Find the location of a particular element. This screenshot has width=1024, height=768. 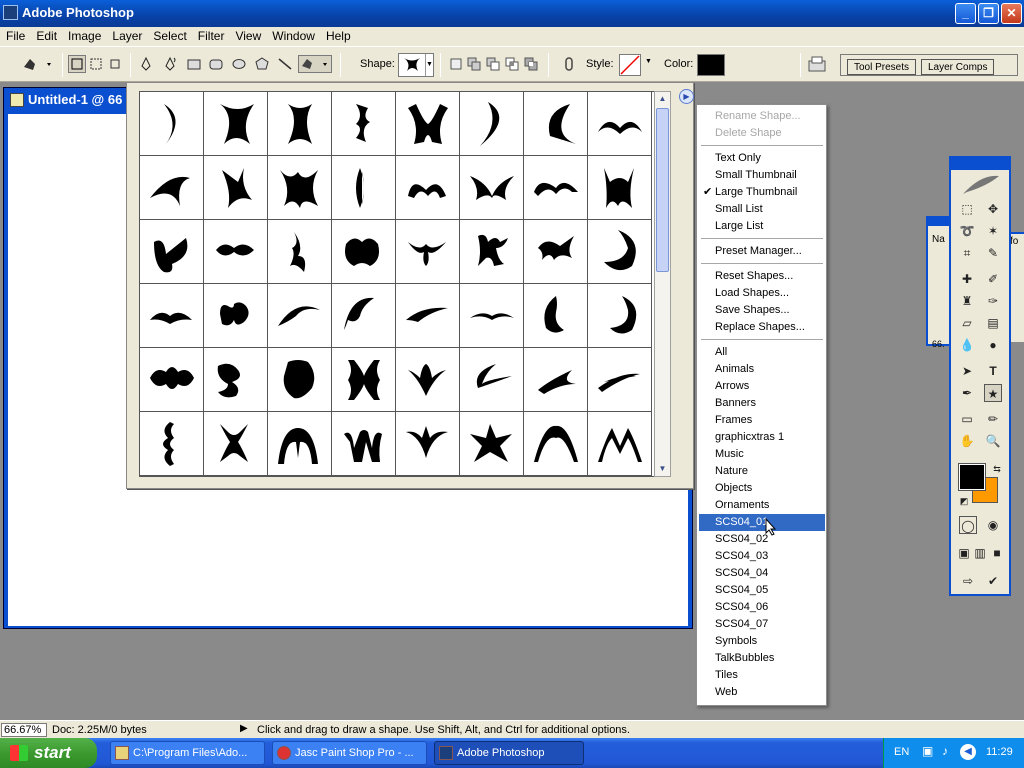

menu-item-scs04-07: SCS04_07 is located at coordinates (762, 624).